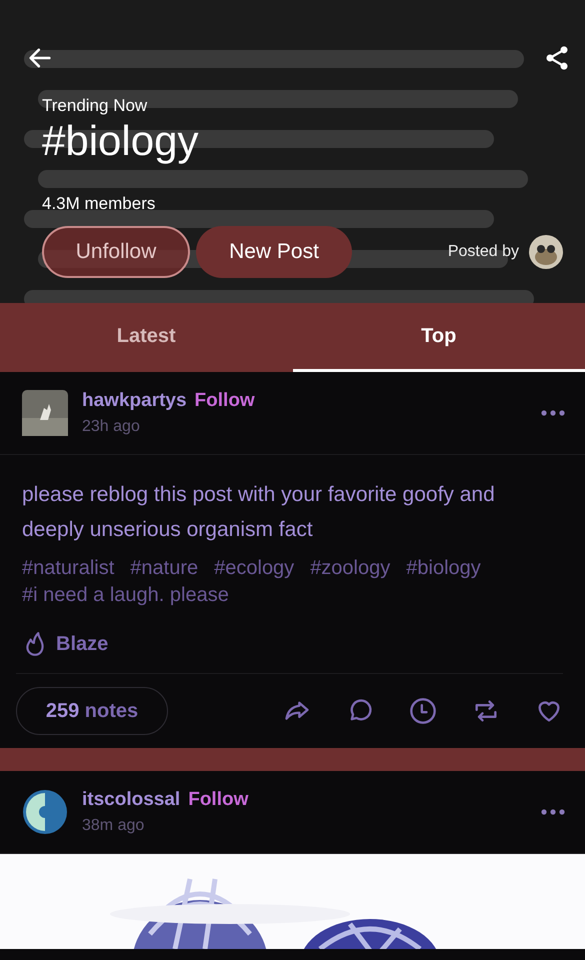  I want to click on member-count: 4.3M members, so click(99, 204).